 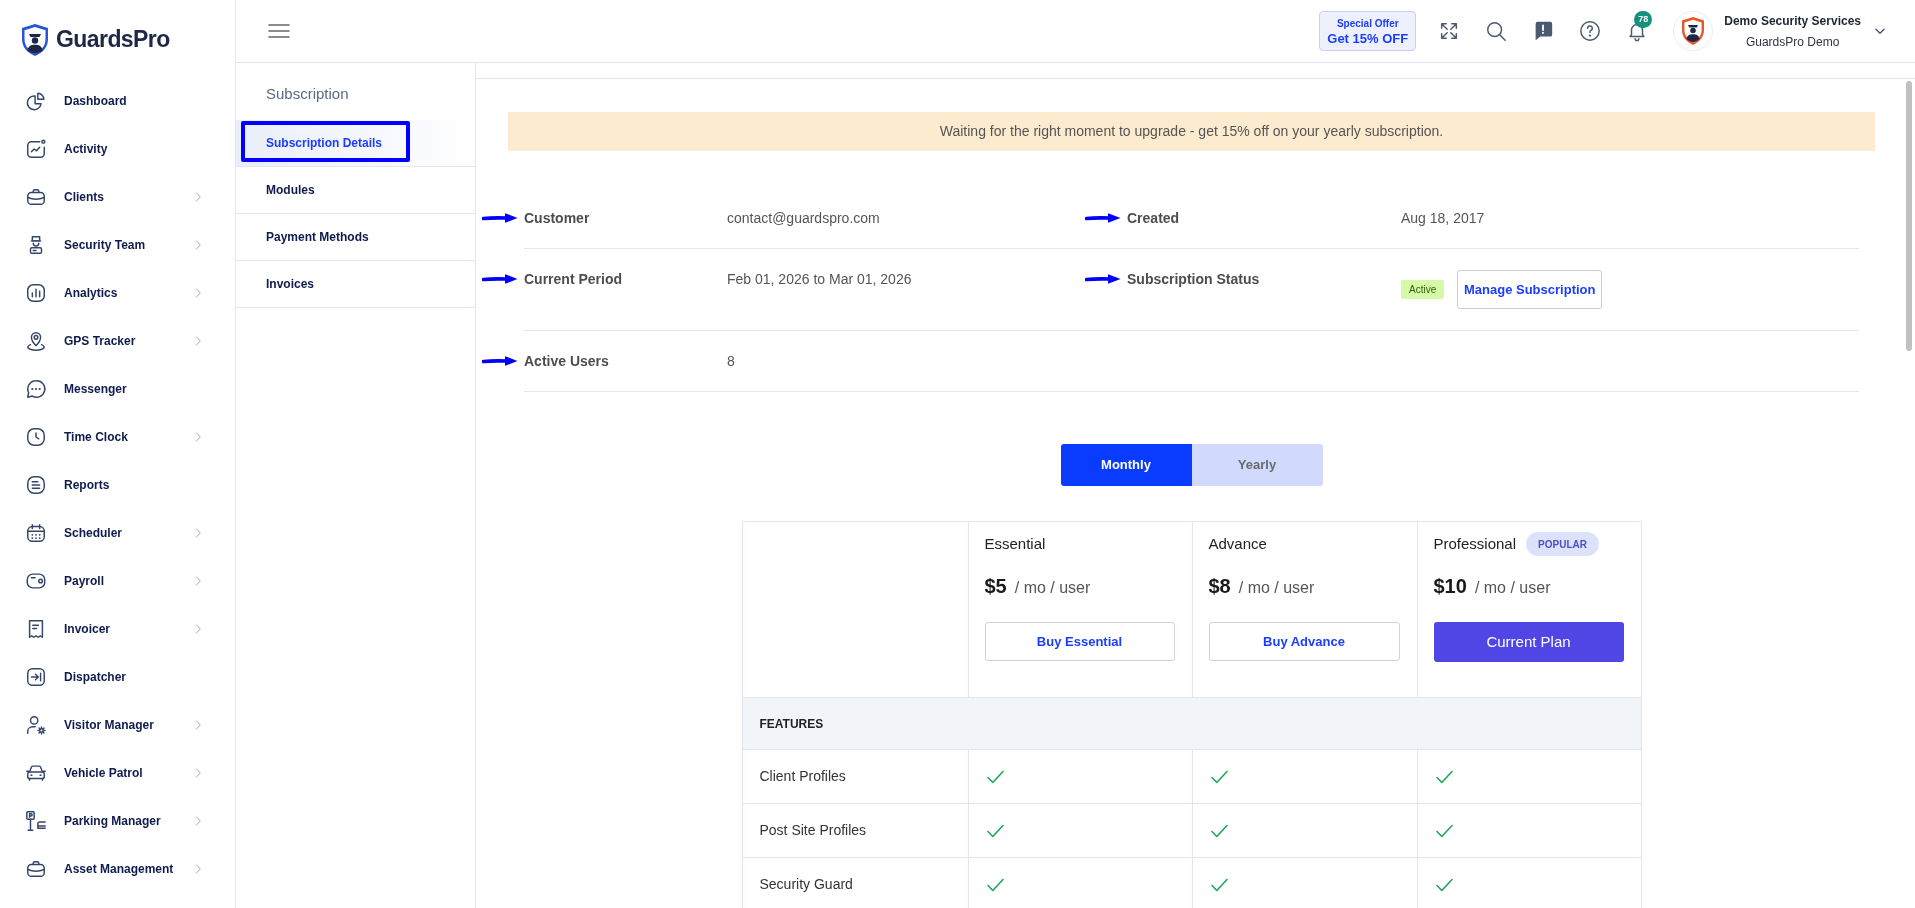 I want to click on field-value: Feb 01, 2026 to Mar 01, 2026, so click(x=819, y=279).